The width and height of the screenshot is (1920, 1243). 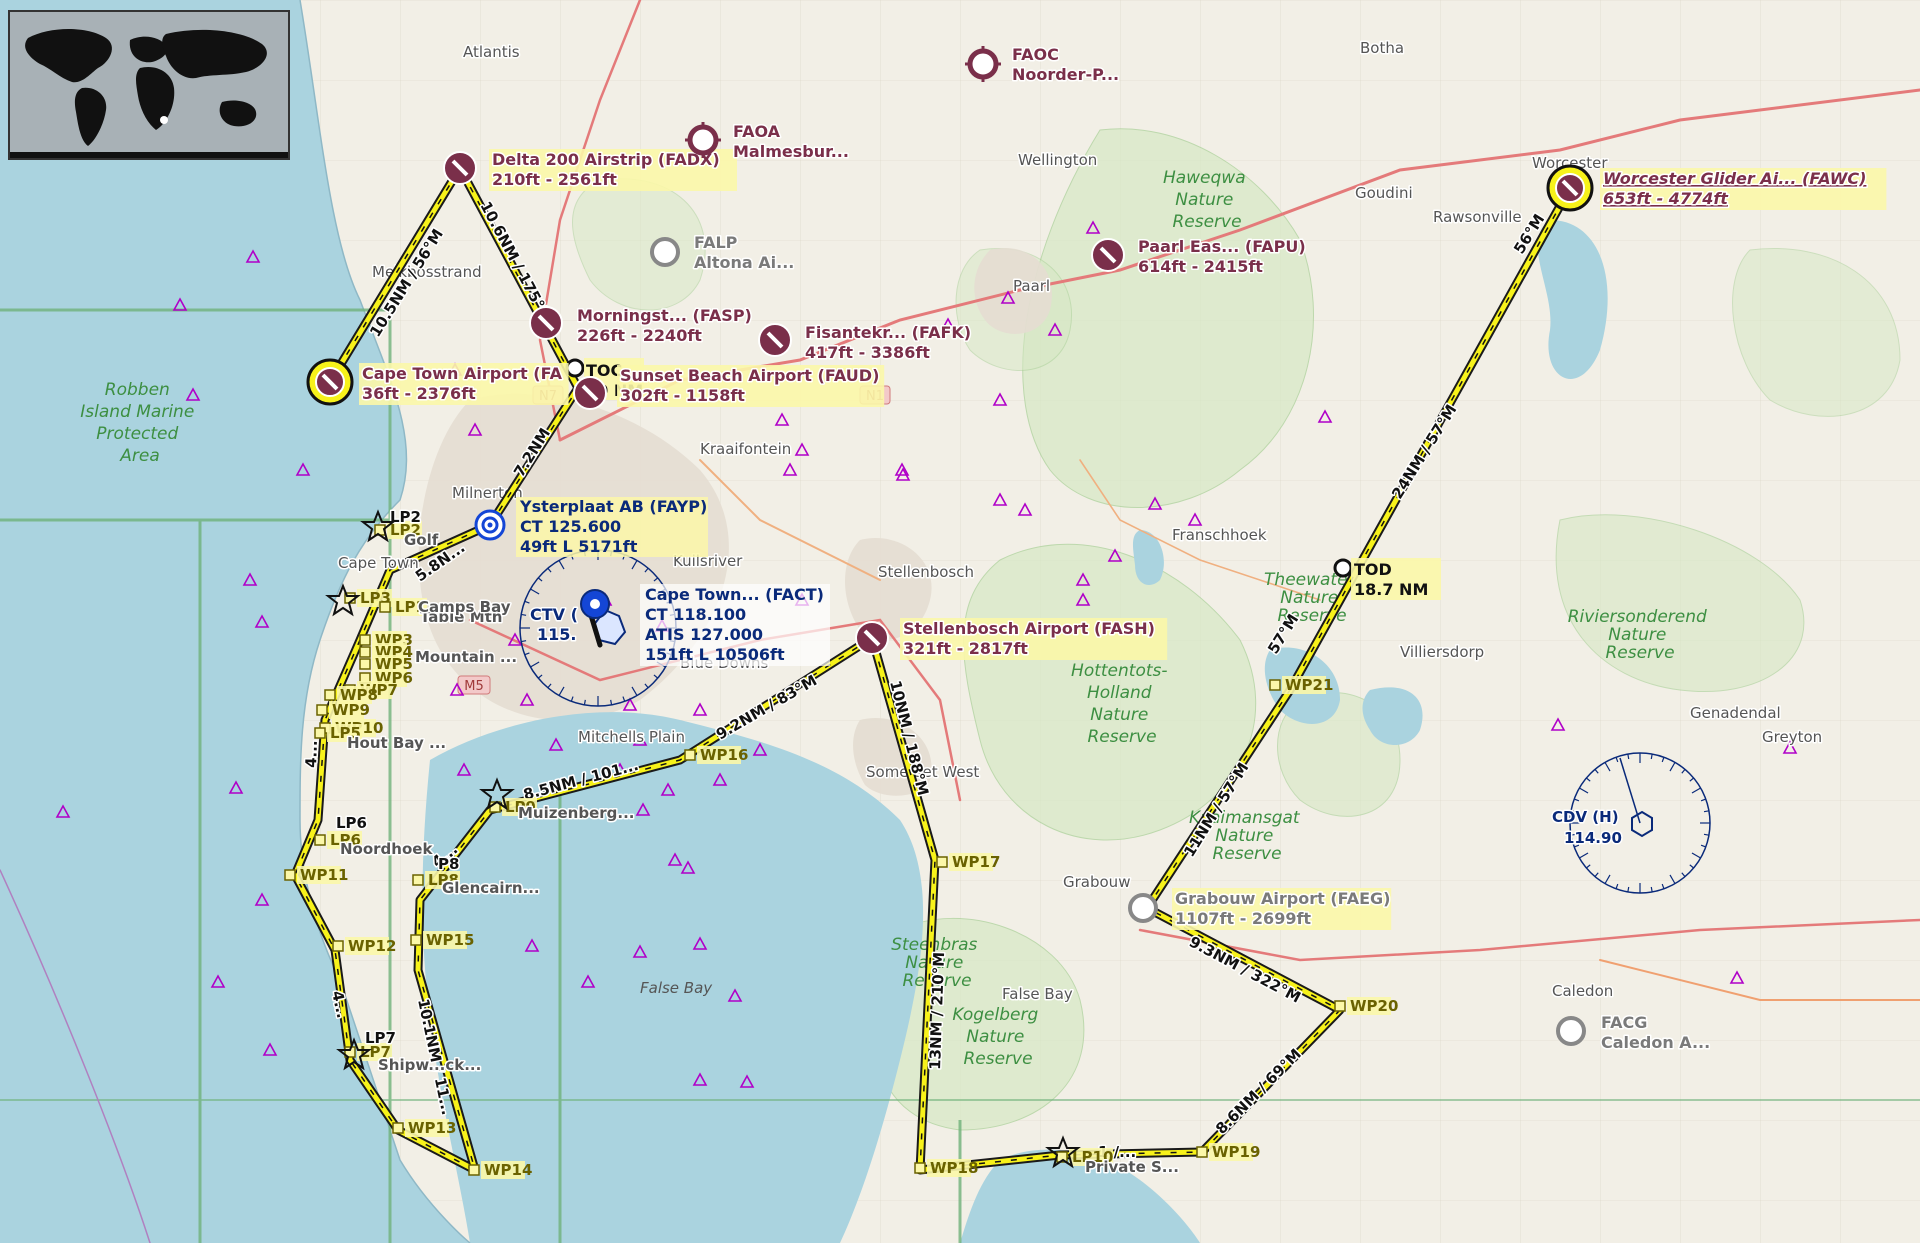 I want to click on tod-label: TOD, so click(x=1373, y=569).